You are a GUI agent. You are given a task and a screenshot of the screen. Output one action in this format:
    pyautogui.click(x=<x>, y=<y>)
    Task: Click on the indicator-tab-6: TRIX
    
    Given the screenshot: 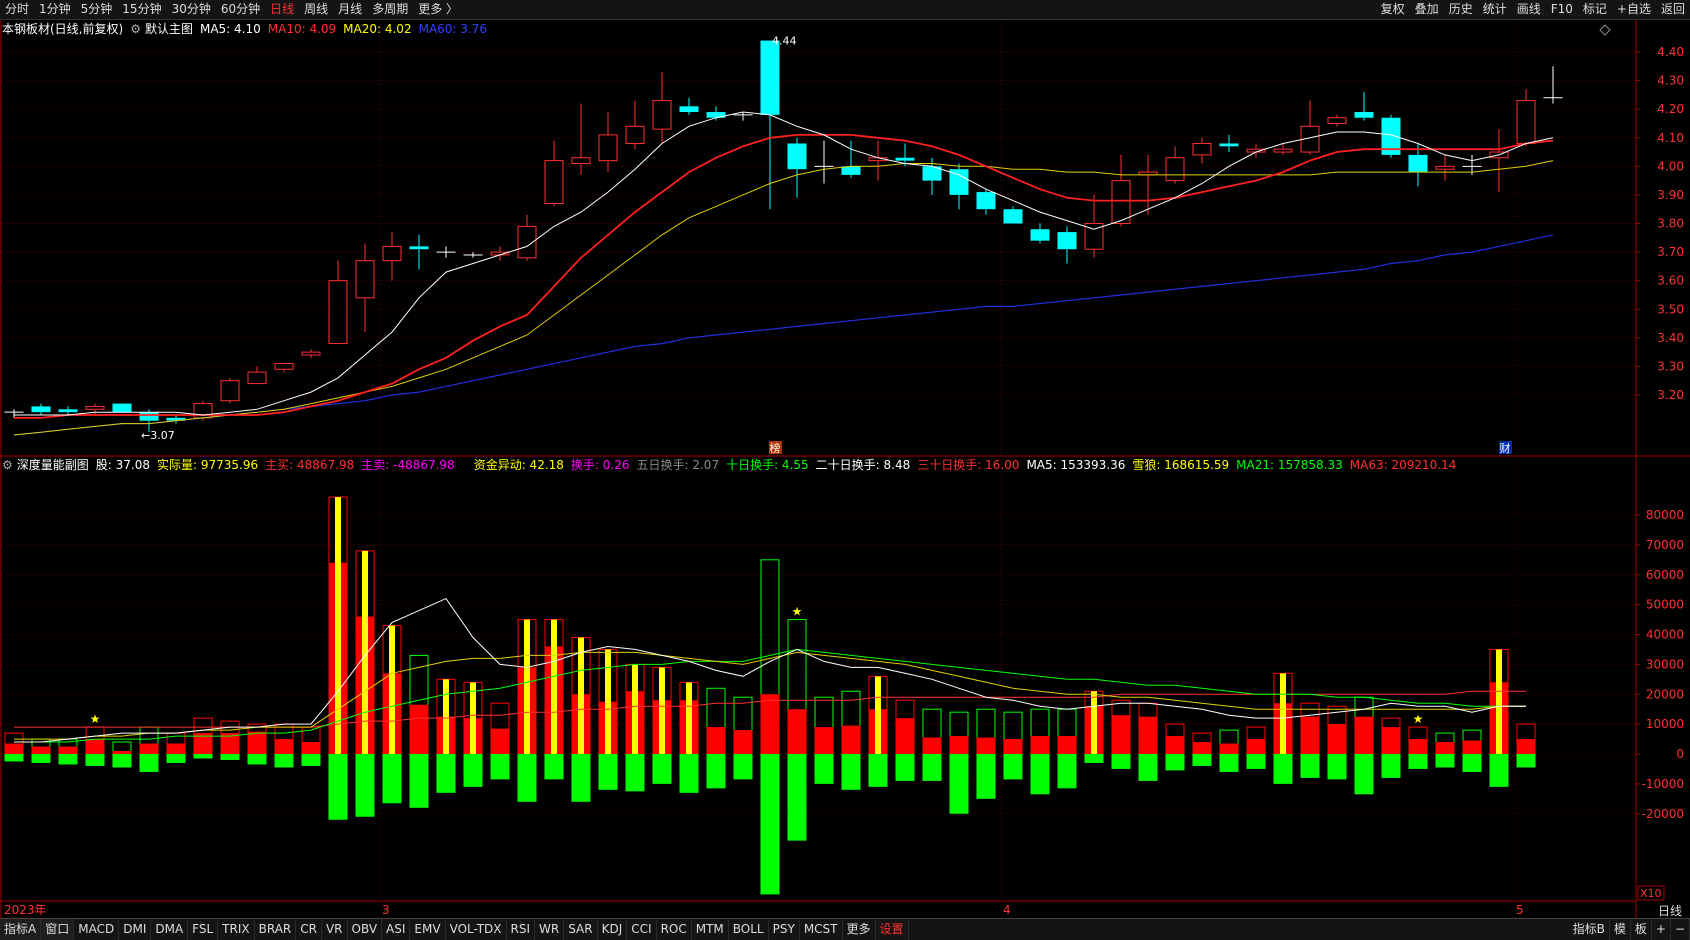 What is the action you would take?
    pyautogui.click(x=236, y=929)
    